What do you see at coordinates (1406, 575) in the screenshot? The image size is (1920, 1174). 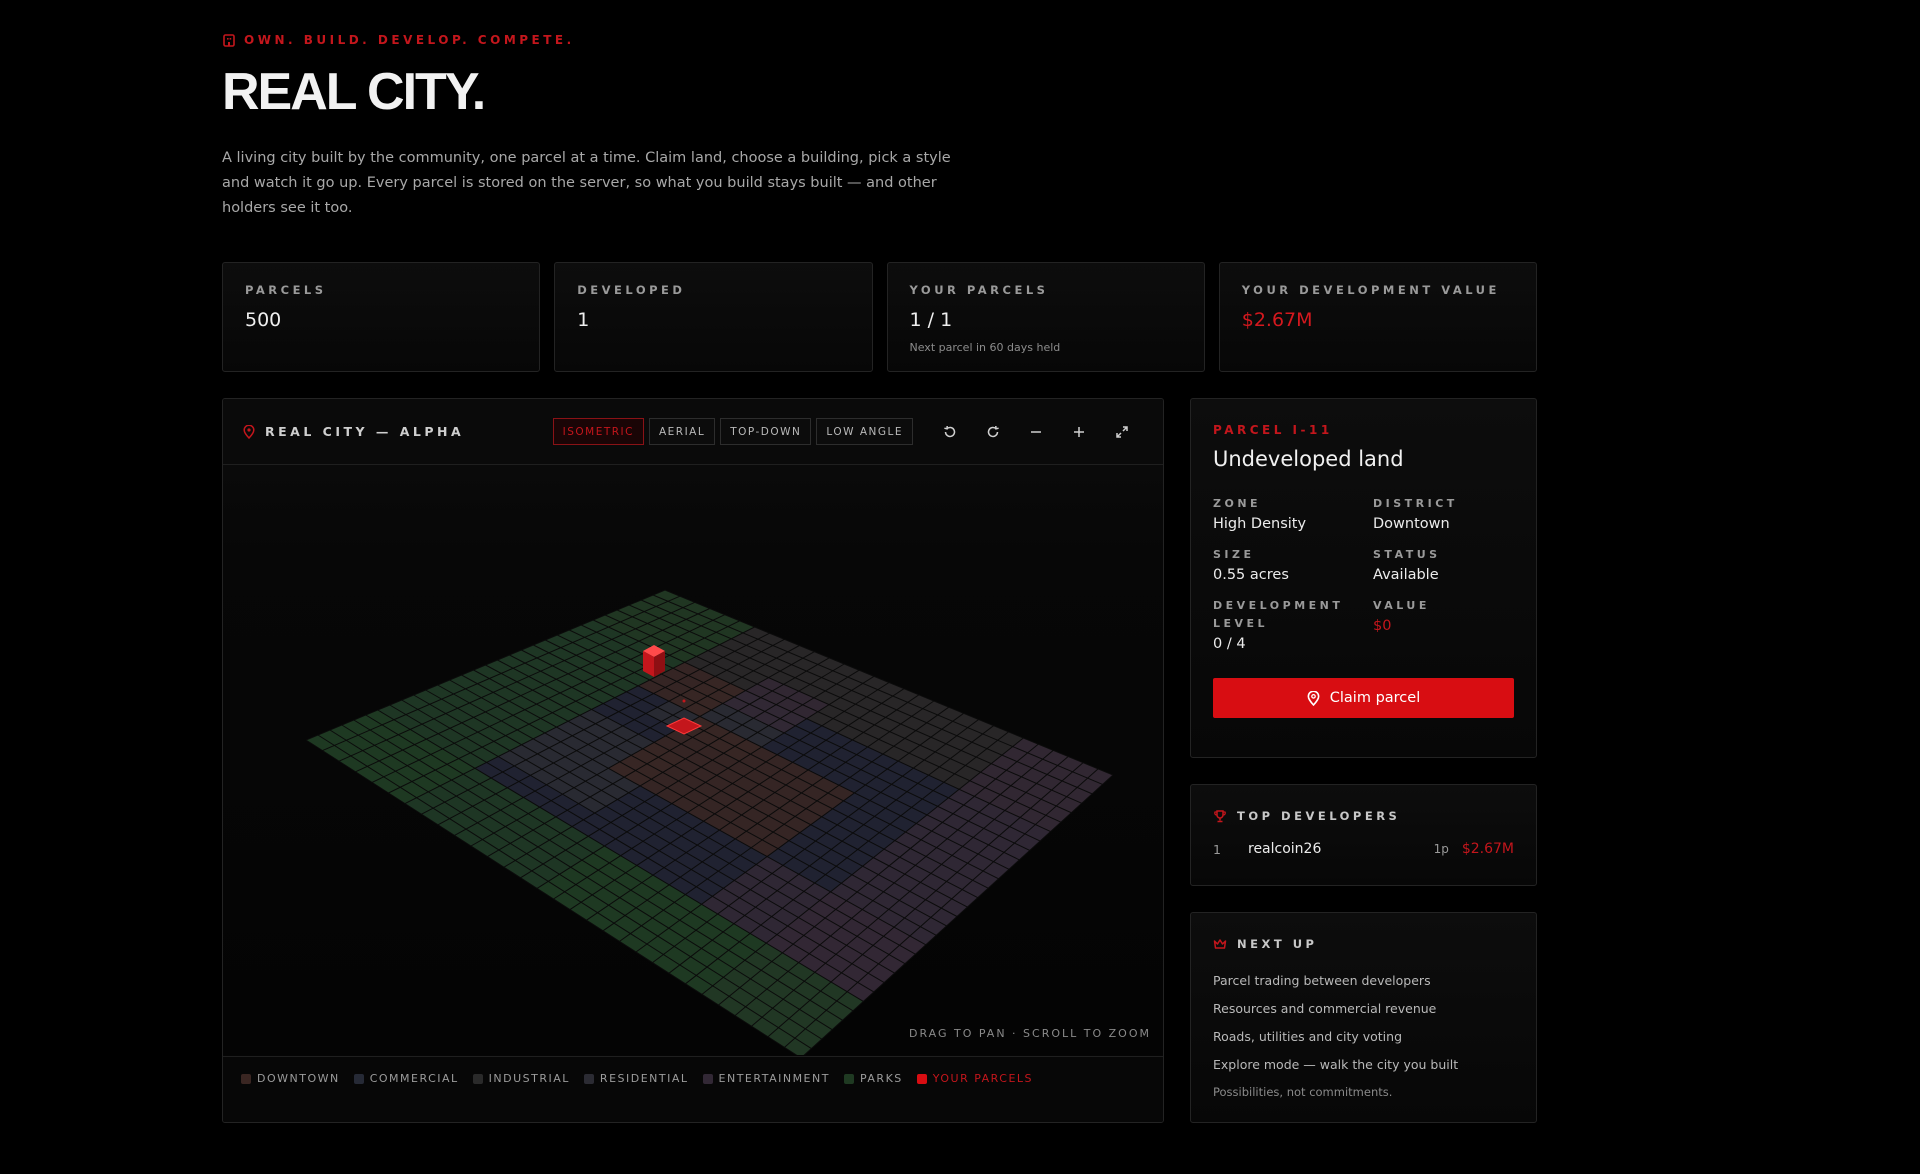 I see `field-value: Available` at bounding box center [1406, 575].